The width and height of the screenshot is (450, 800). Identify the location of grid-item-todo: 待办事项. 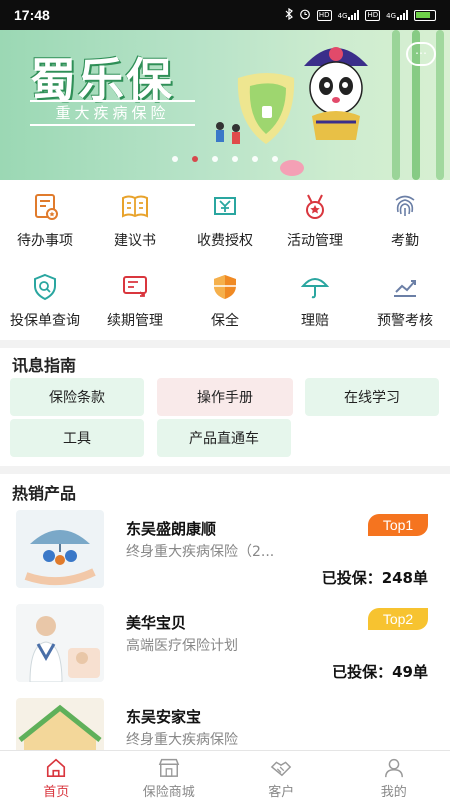
(45, 220).